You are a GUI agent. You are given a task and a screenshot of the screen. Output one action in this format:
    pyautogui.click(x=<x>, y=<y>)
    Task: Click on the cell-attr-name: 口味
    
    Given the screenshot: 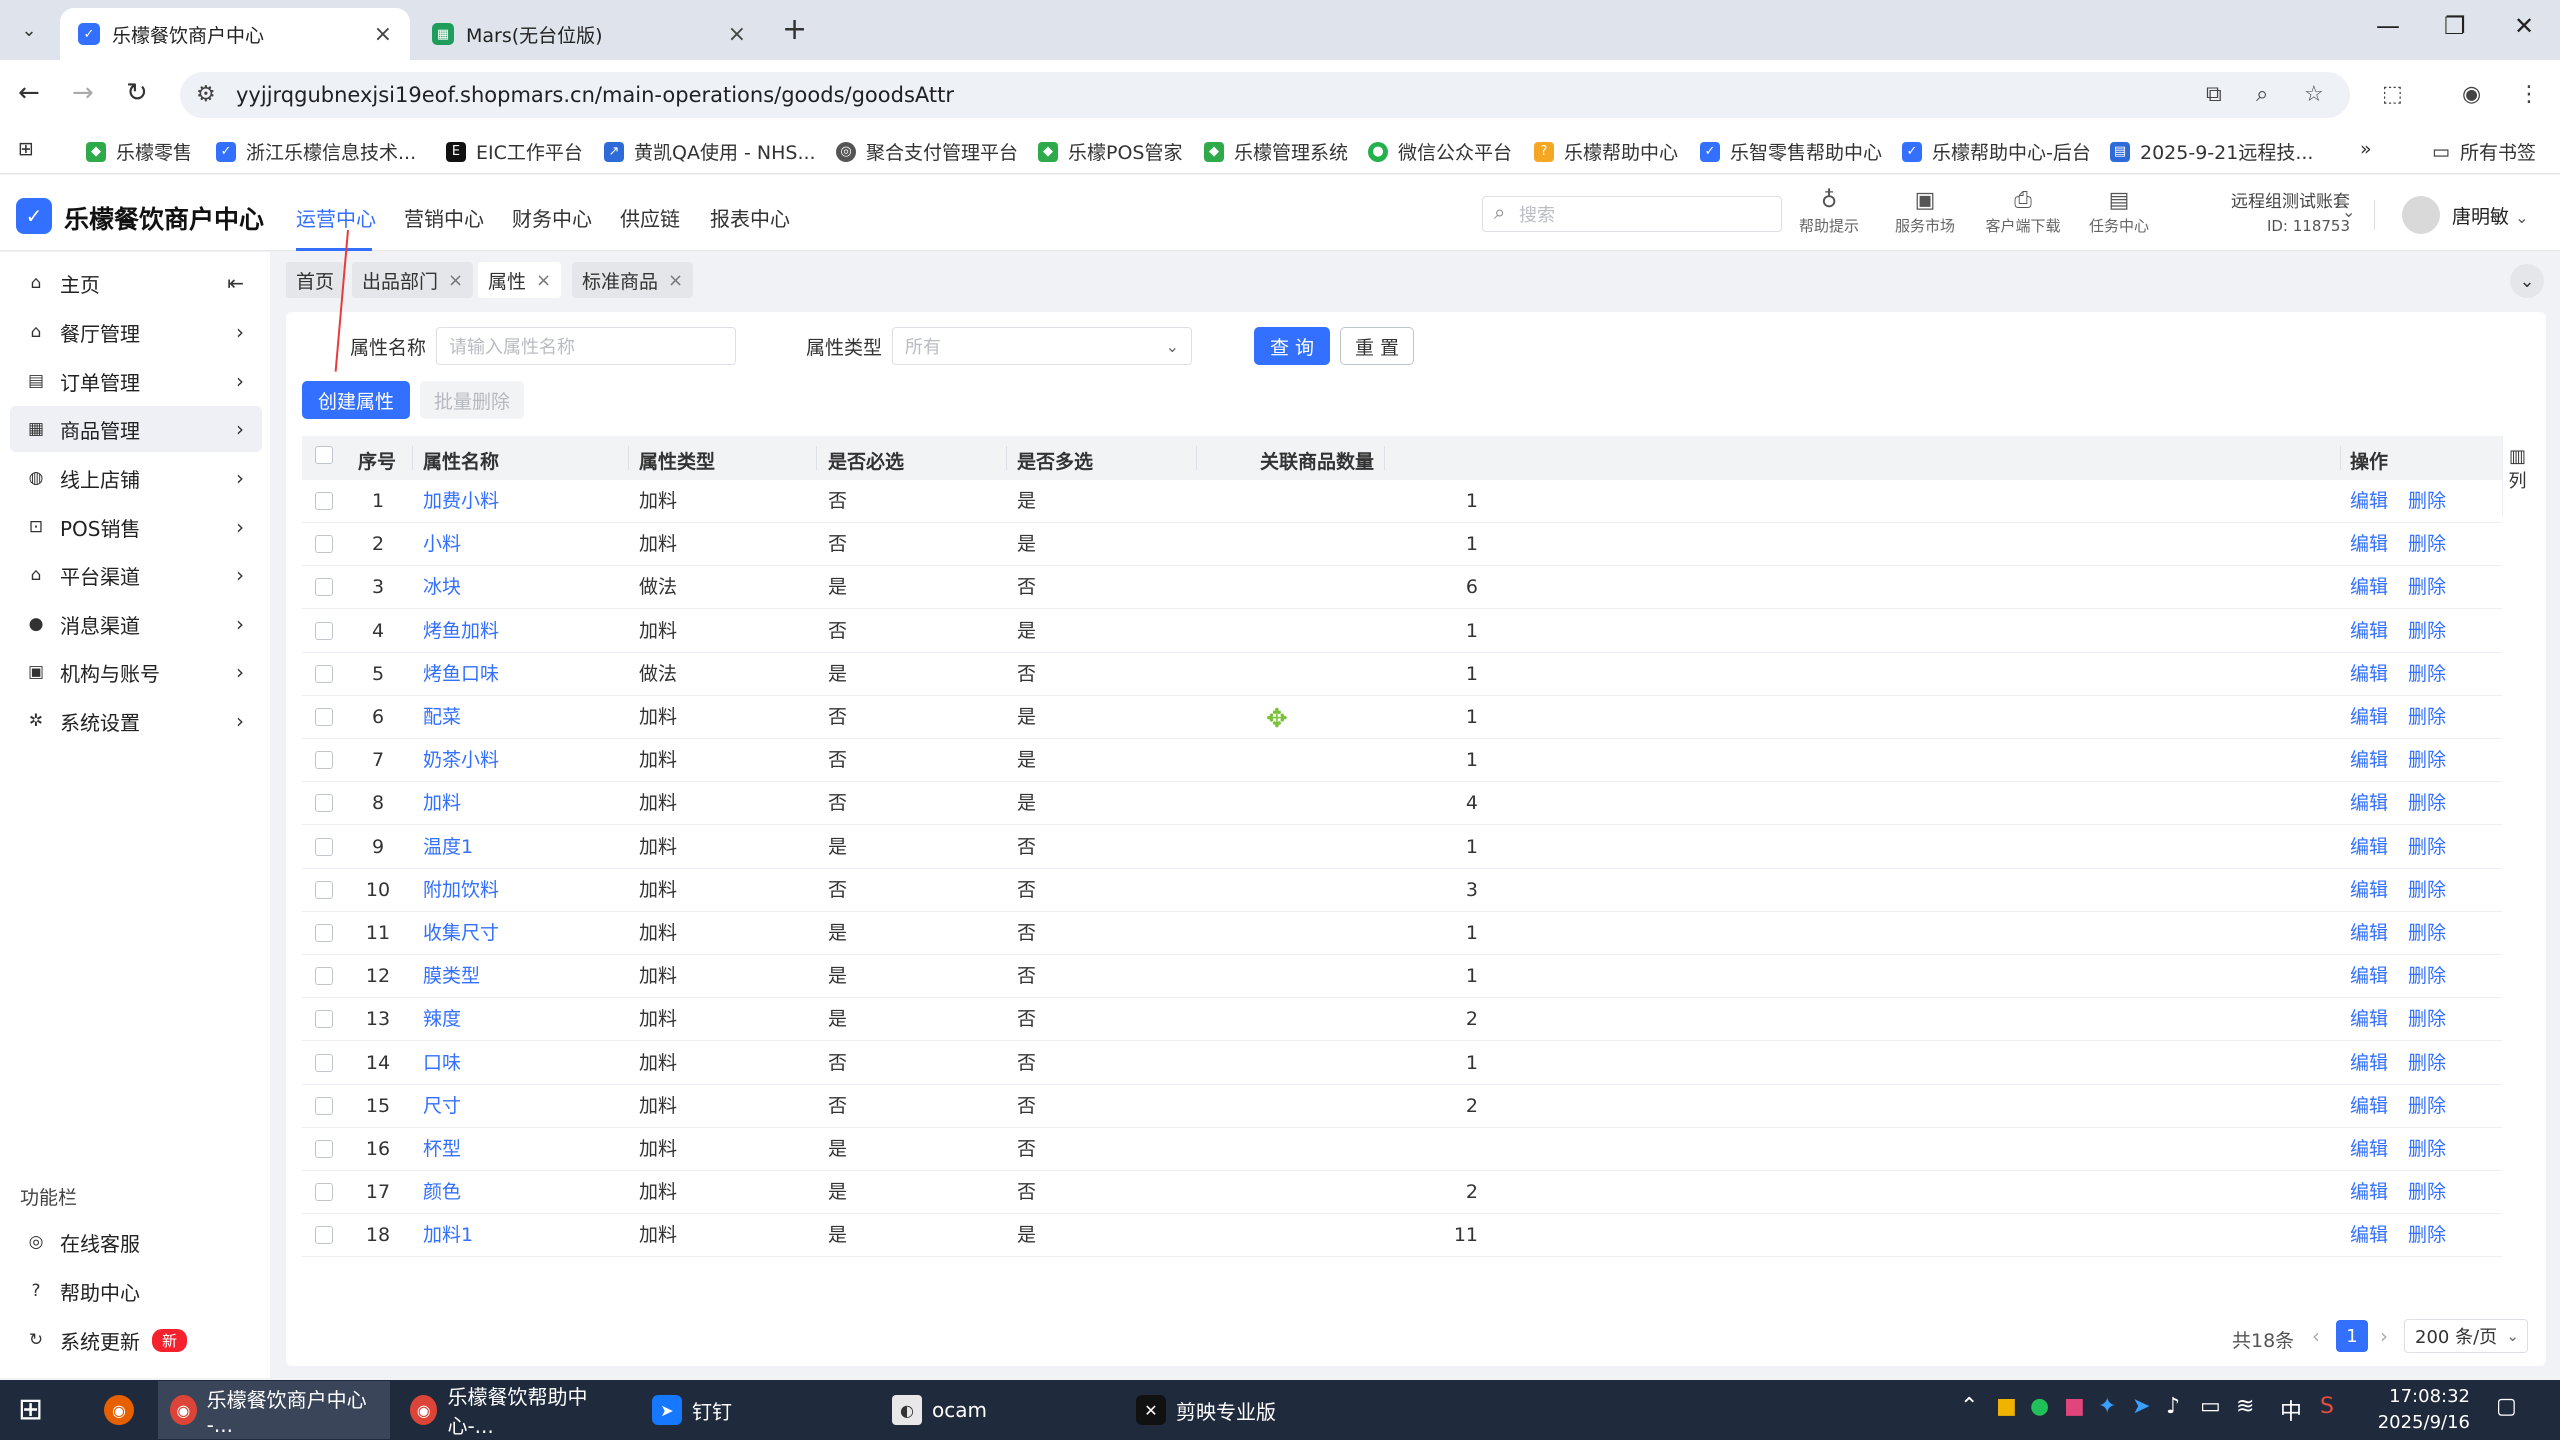 What is the action you would take?
    pyautogui.click(x=442, y=1063)
    